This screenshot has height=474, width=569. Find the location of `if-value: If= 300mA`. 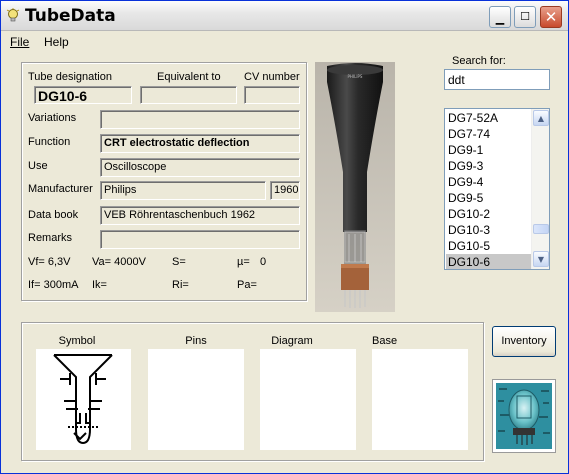

if-value: If= 300mA is located at coordinates (53, 285).